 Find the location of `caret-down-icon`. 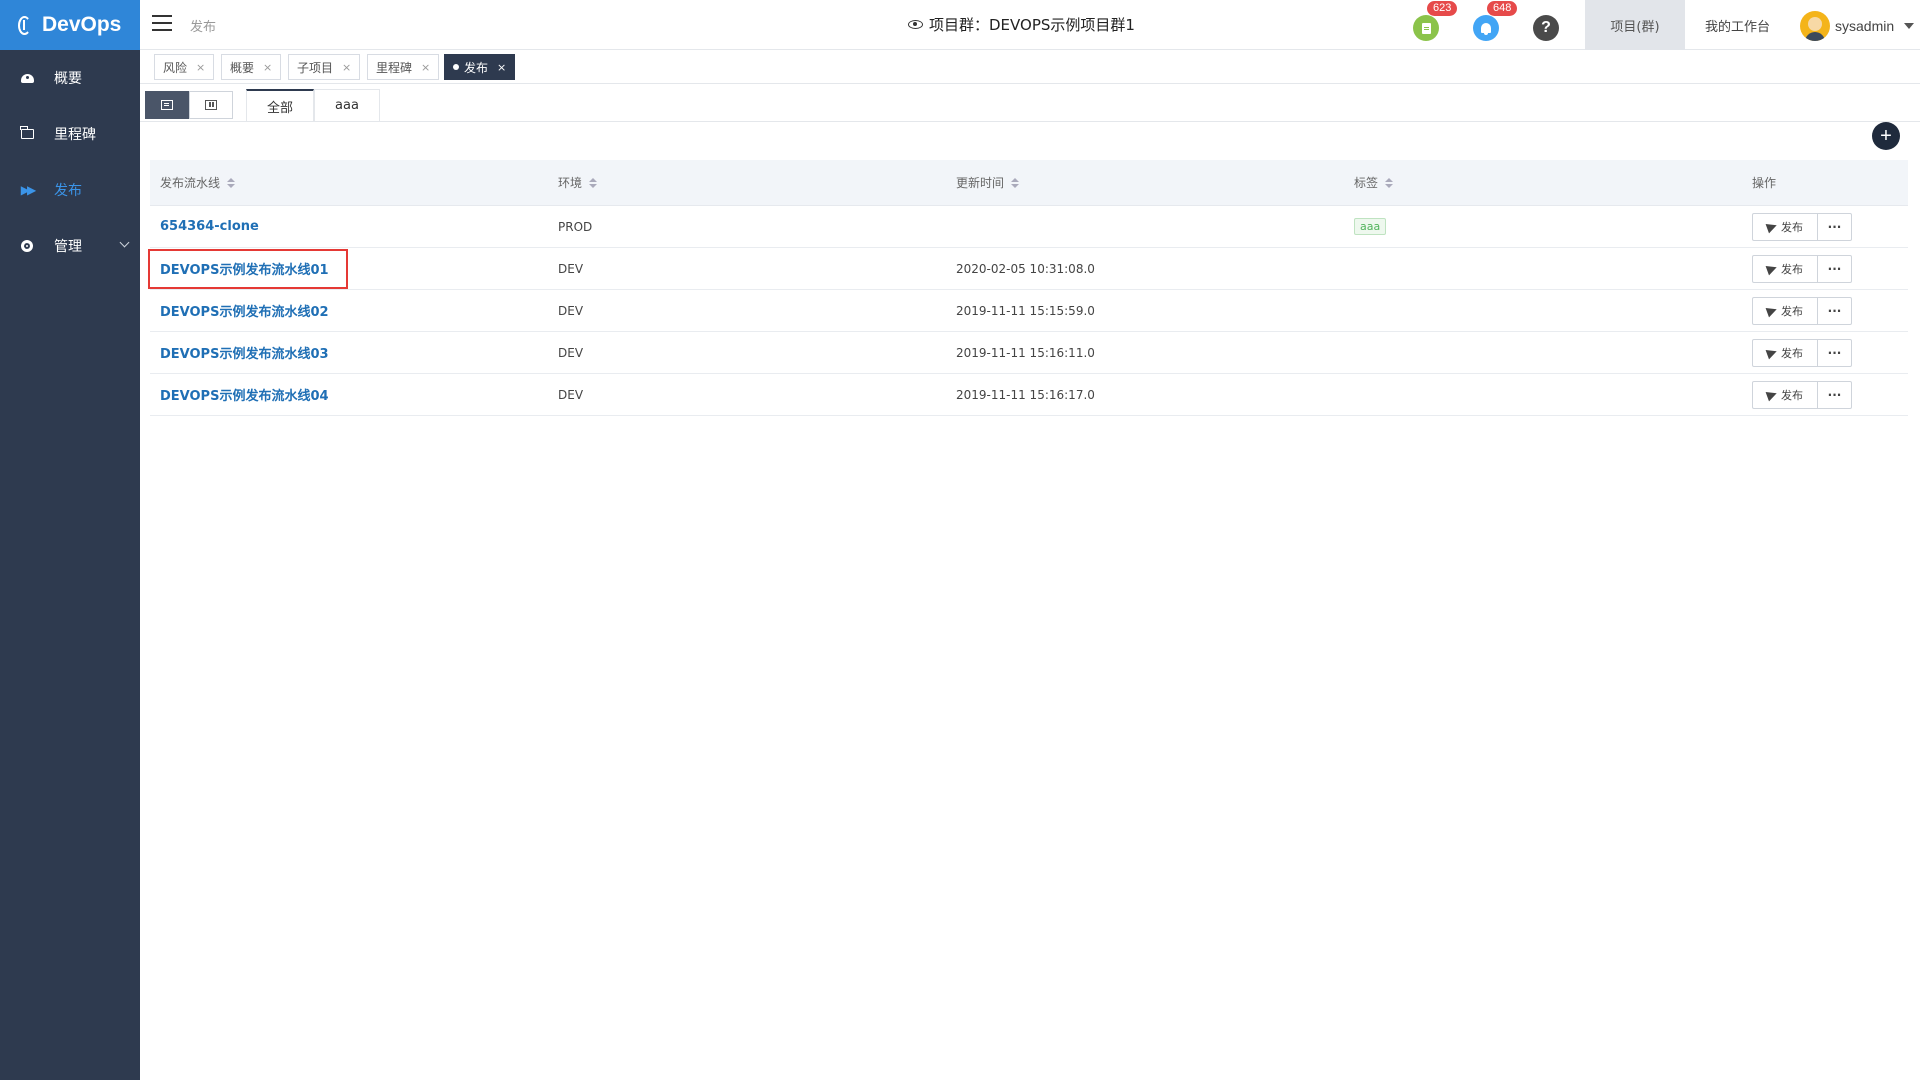

caret-down-icon is located at coordinates (1909, 26).